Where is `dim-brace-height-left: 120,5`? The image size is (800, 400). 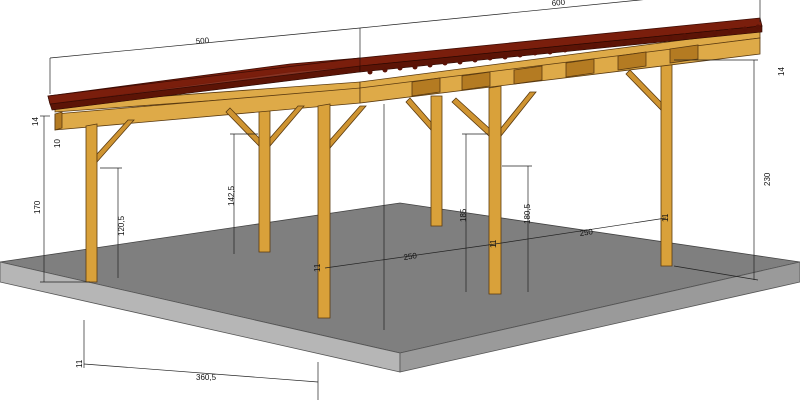
dim-brace-height-left: 120,5 is located at coordinates (121, 225).